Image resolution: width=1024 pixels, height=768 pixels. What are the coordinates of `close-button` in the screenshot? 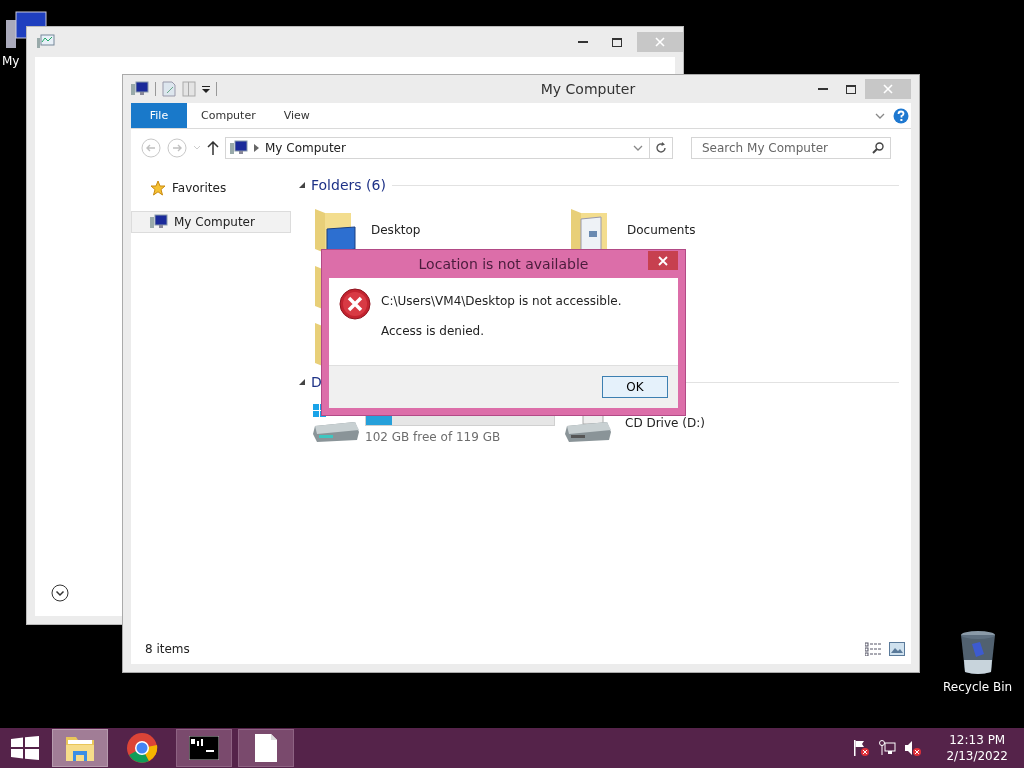 It's located at (663, 260).